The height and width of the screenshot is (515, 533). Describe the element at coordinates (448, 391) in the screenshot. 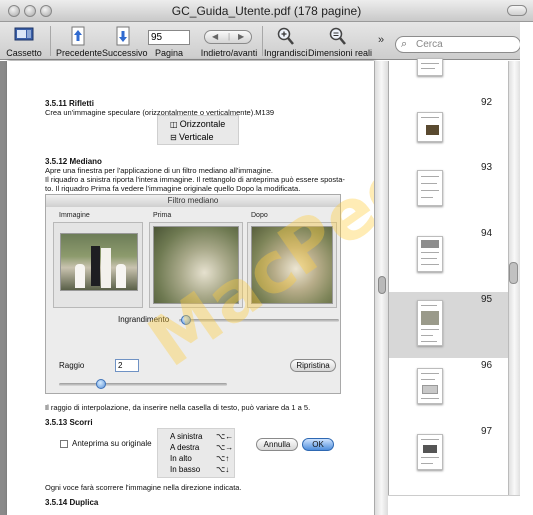

I see `thumbnail-page-96: 96` at that location.